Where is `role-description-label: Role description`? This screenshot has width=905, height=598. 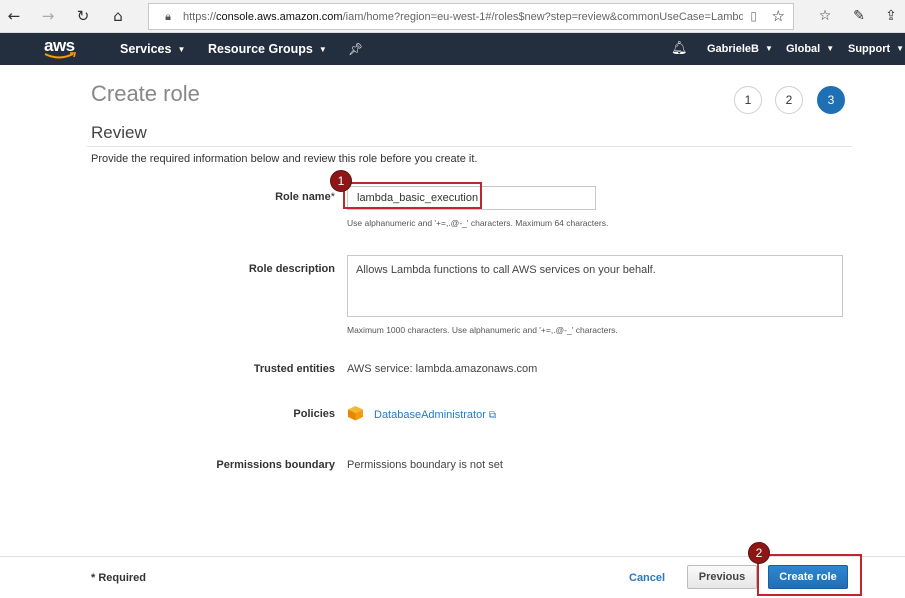 role-description-label: Role description is located at coordinates (291, 269).